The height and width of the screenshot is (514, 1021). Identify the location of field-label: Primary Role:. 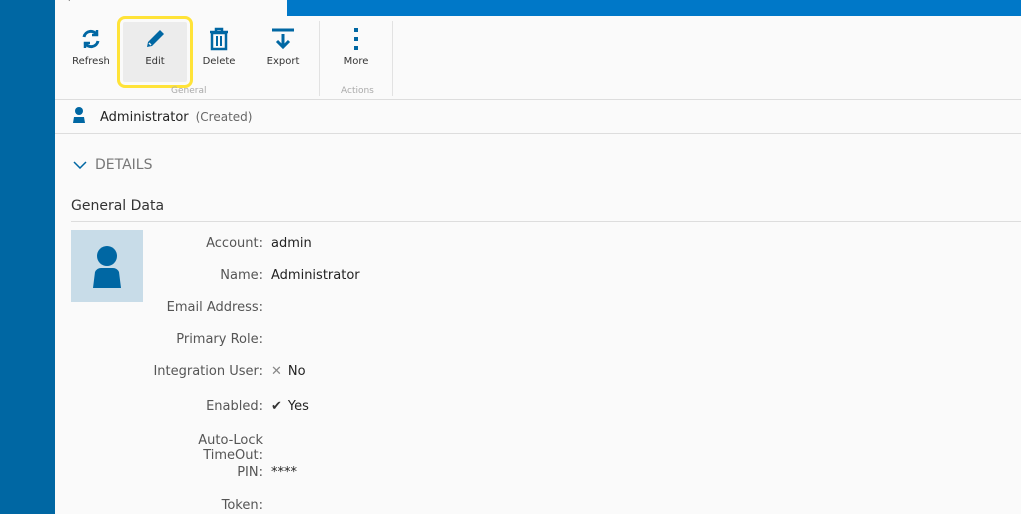
(219, 339).